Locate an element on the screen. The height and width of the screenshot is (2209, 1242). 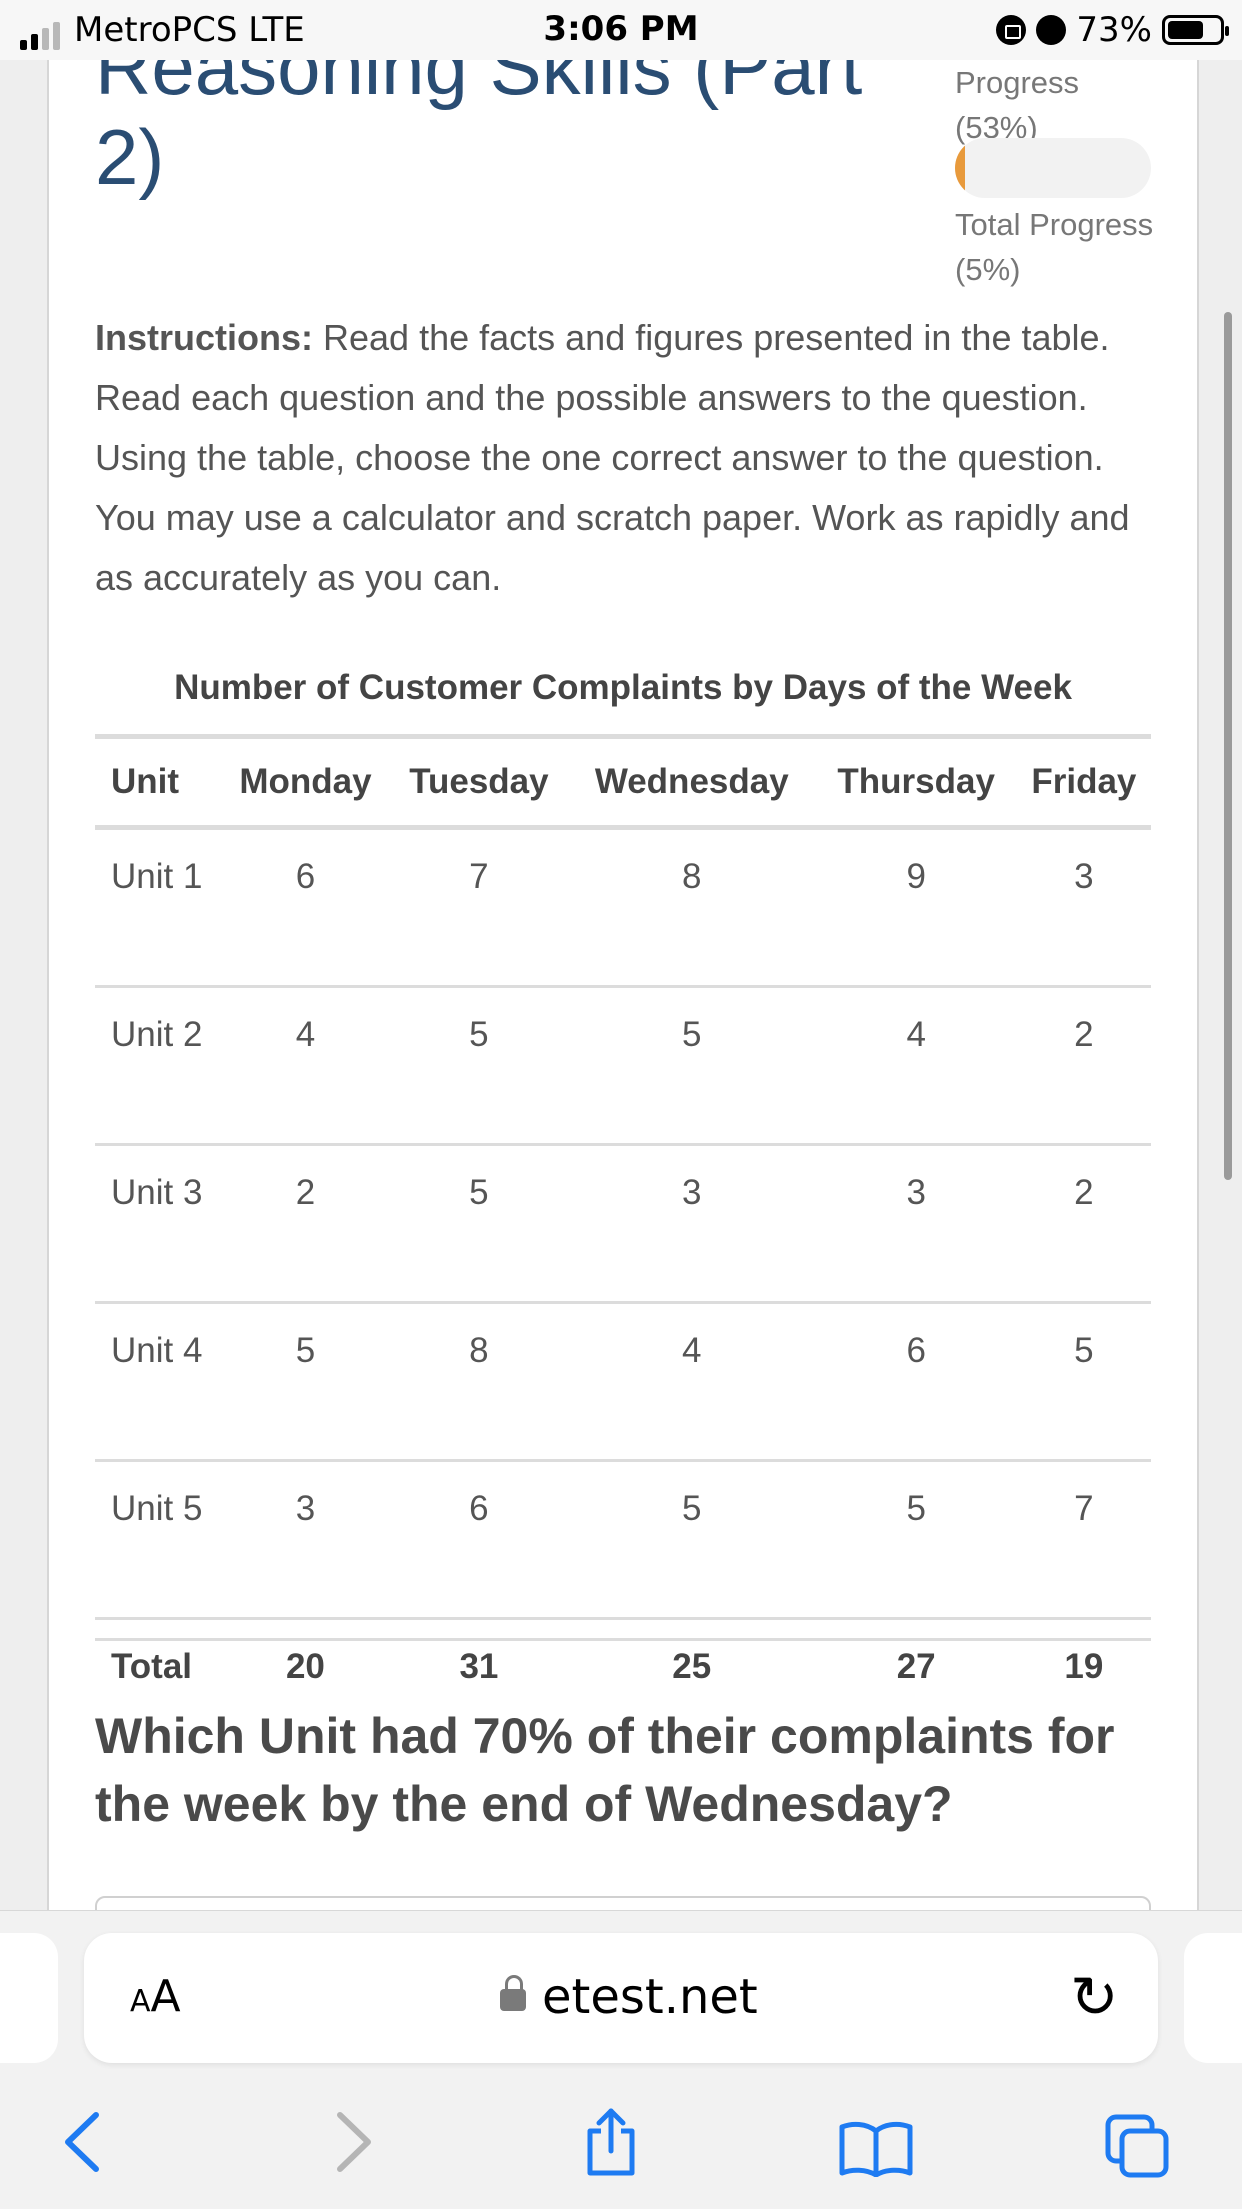
status-right: 73% is located at coordinates (1112, 30).